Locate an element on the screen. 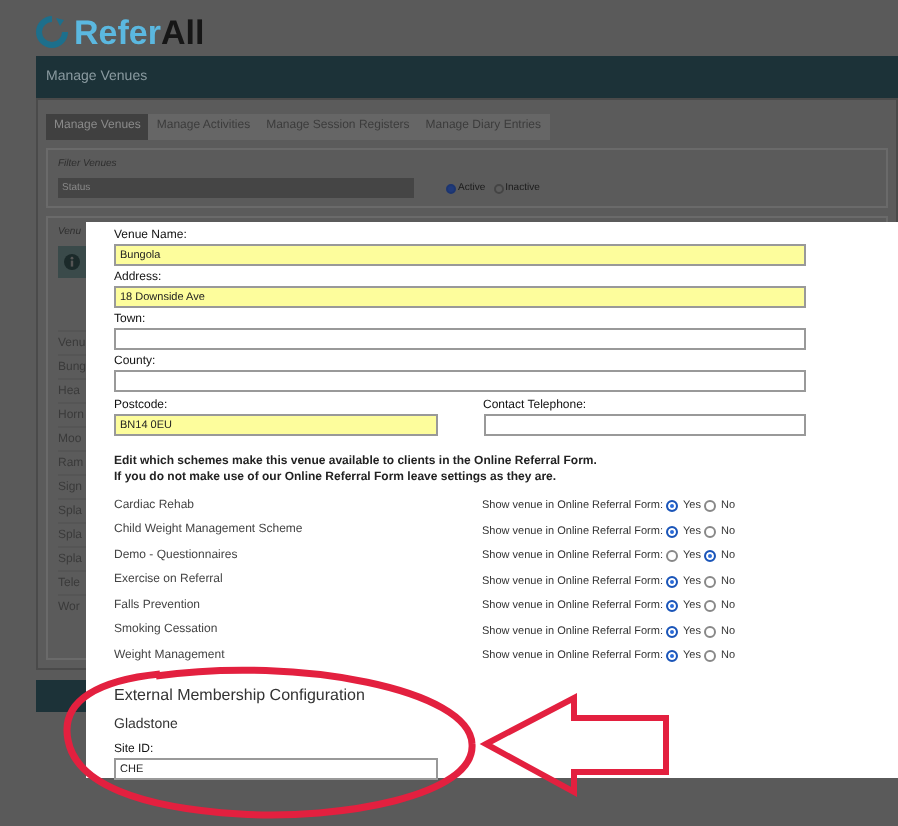 This screenshot has width=898, height=826. section-title: External Membership Configuration is located at coordinates (240, 695).